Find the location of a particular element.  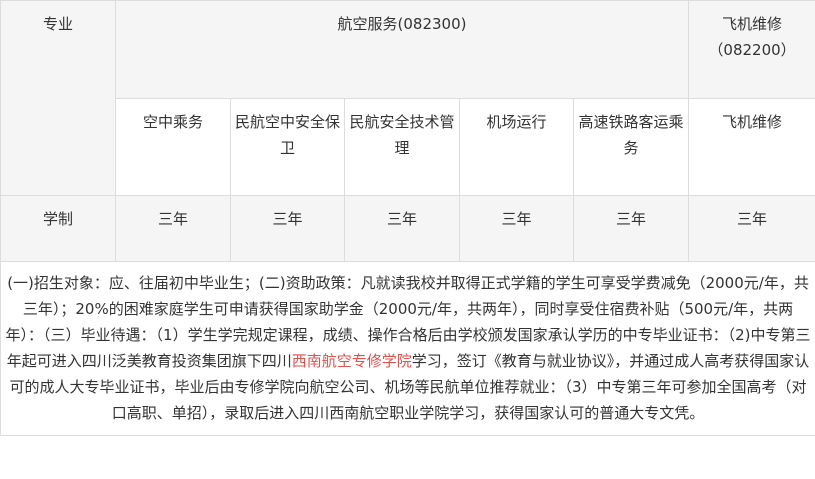

subheader-label: 民航空中安全保卫 is located at coordinates (287, 135).